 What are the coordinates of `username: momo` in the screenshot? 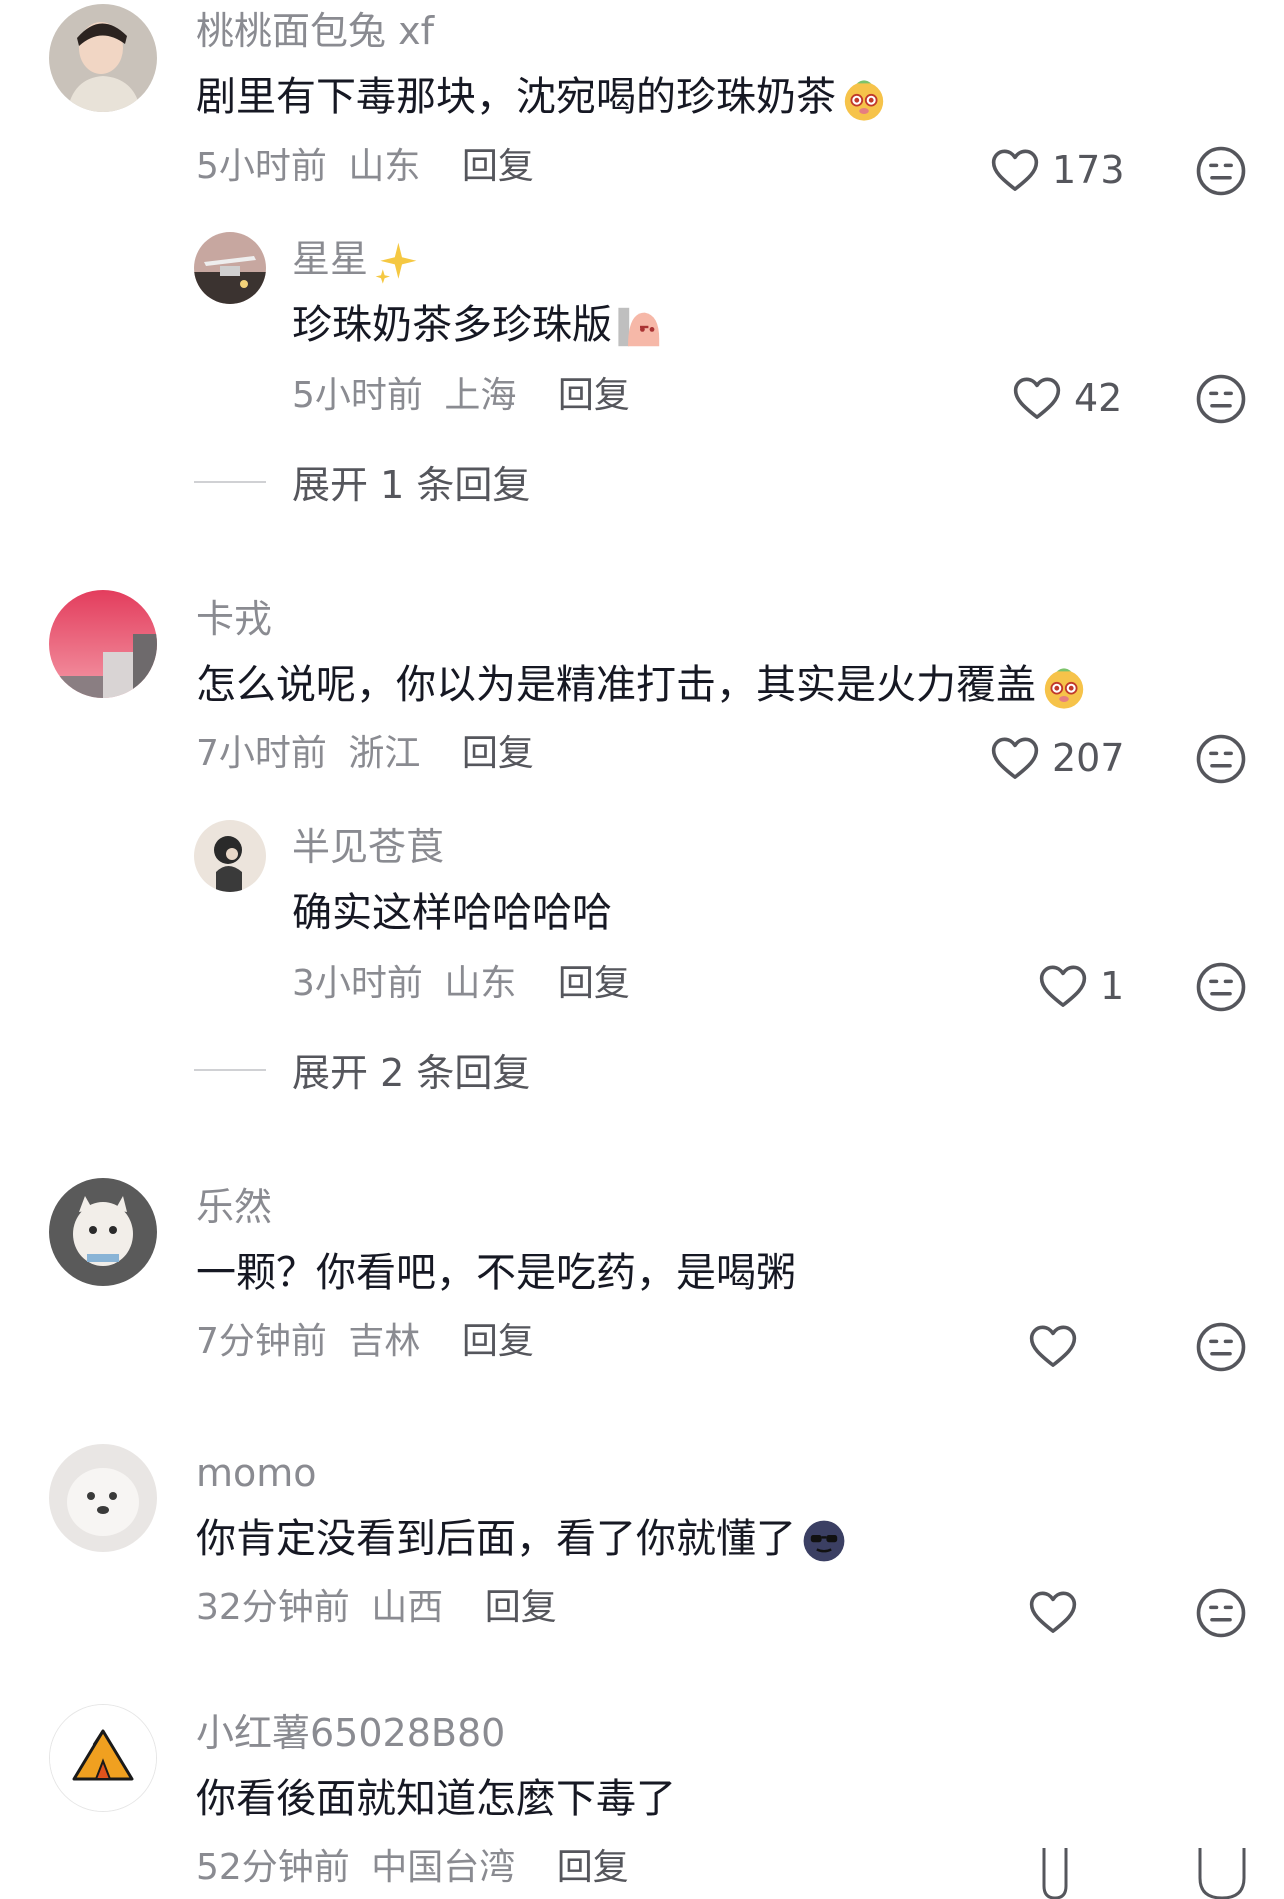 It's located at (256, 1473).